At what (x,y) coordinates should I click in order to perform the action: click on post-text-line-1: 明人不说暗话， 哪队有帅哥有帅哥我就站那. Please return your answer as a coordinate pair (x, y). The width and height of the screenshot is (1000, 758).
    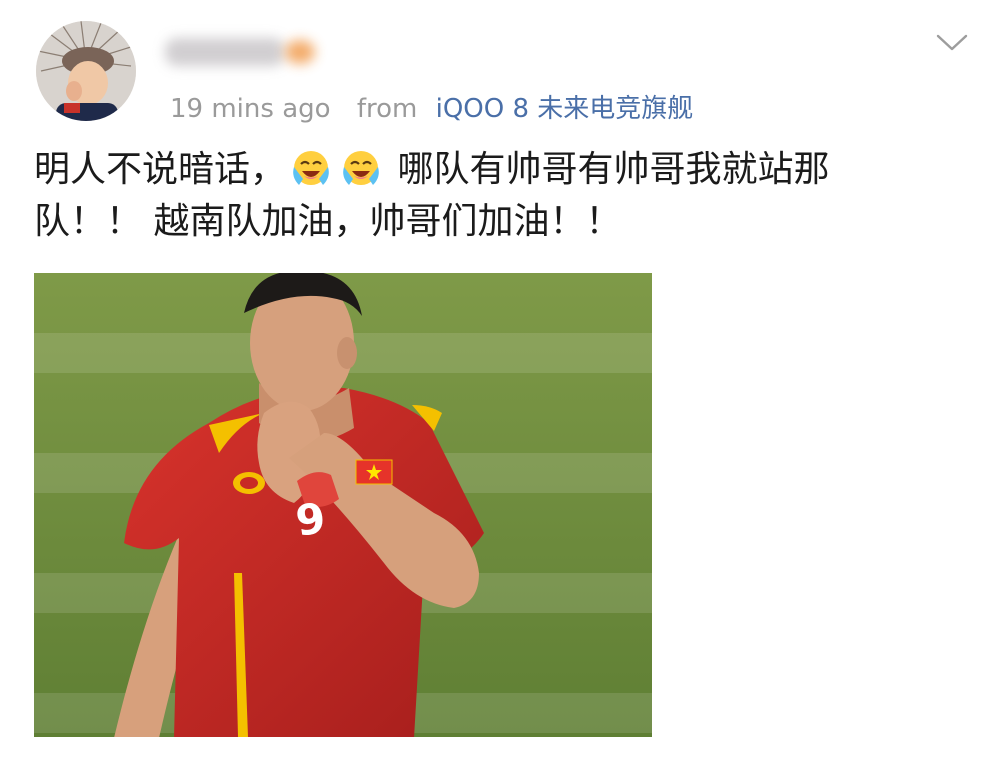
    Looking at the image, I should click on (484, 170).